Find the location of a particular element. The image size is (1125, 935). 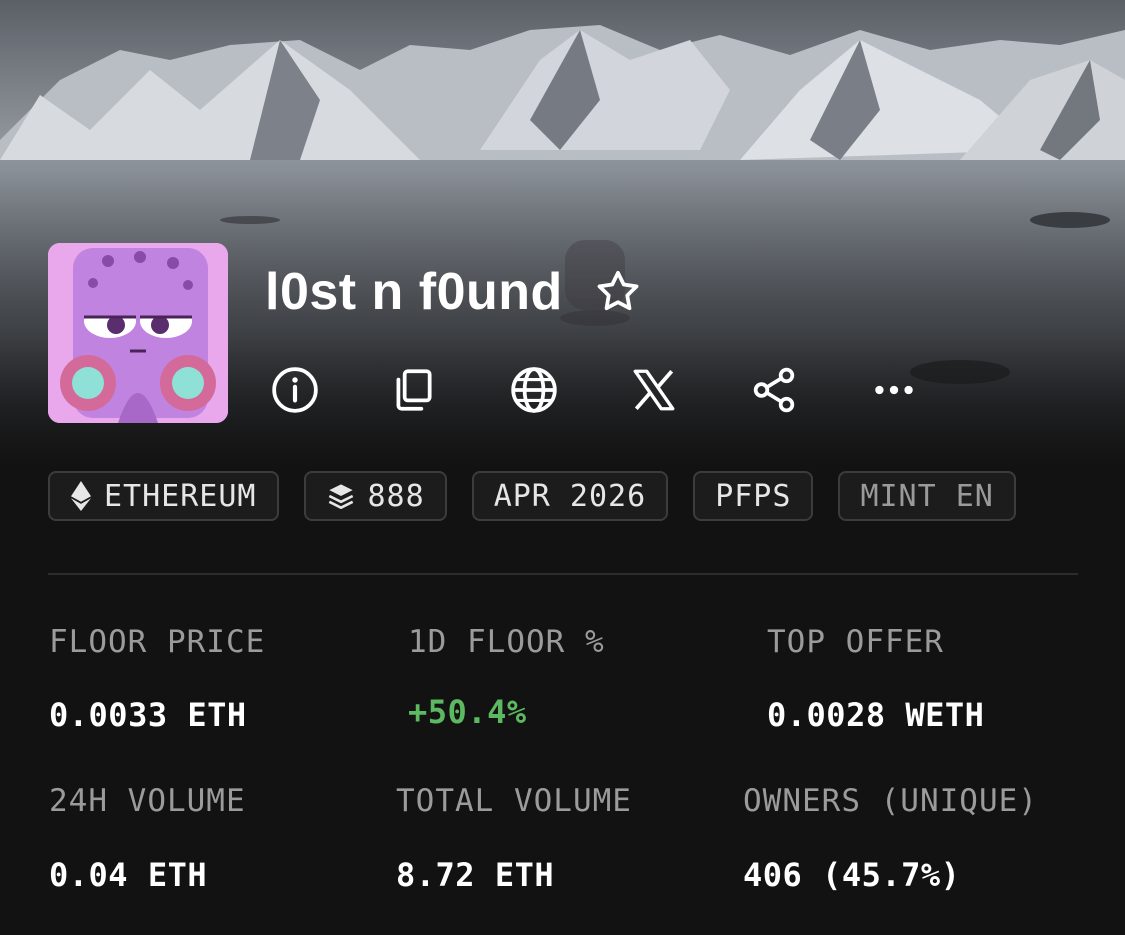

title-row: l0st n f0und is located at coordinates (454, 292).